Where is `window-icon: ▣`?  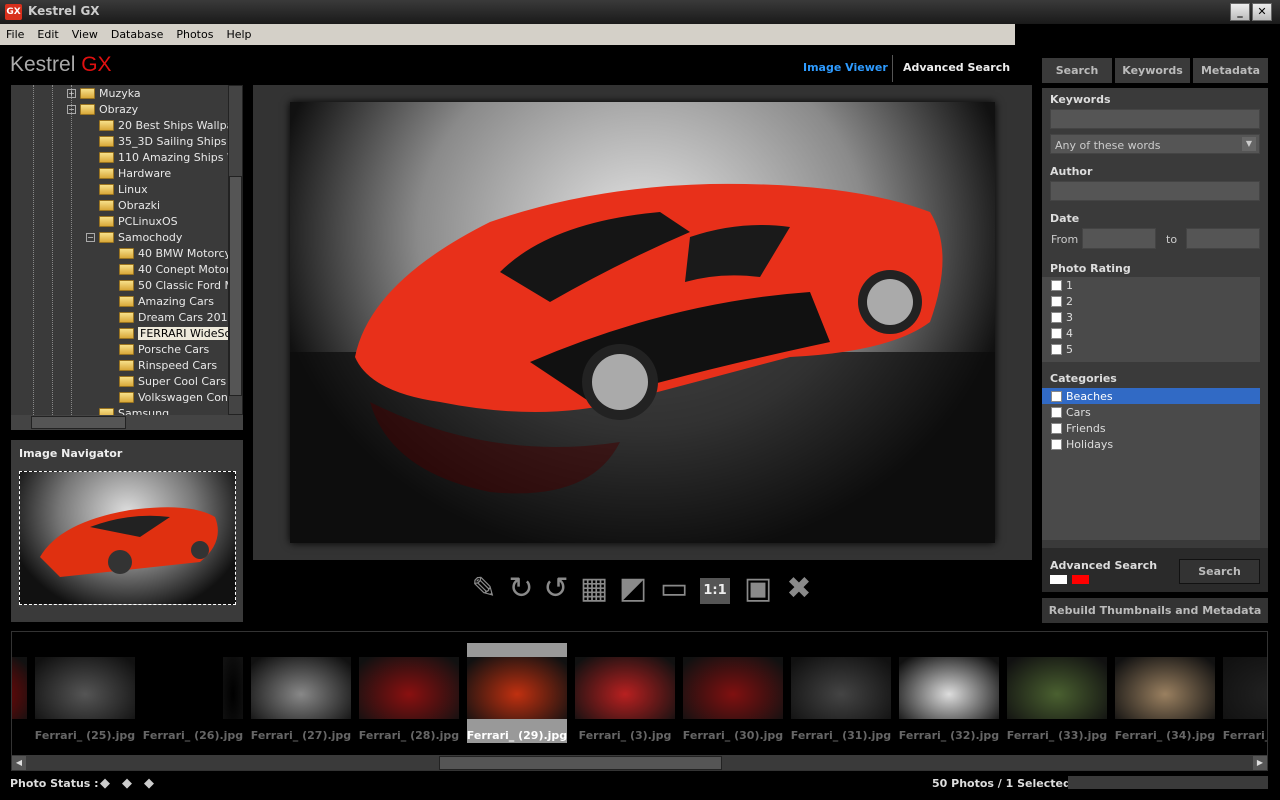 window-icon: ▣ is located at coordinates (758, 589).